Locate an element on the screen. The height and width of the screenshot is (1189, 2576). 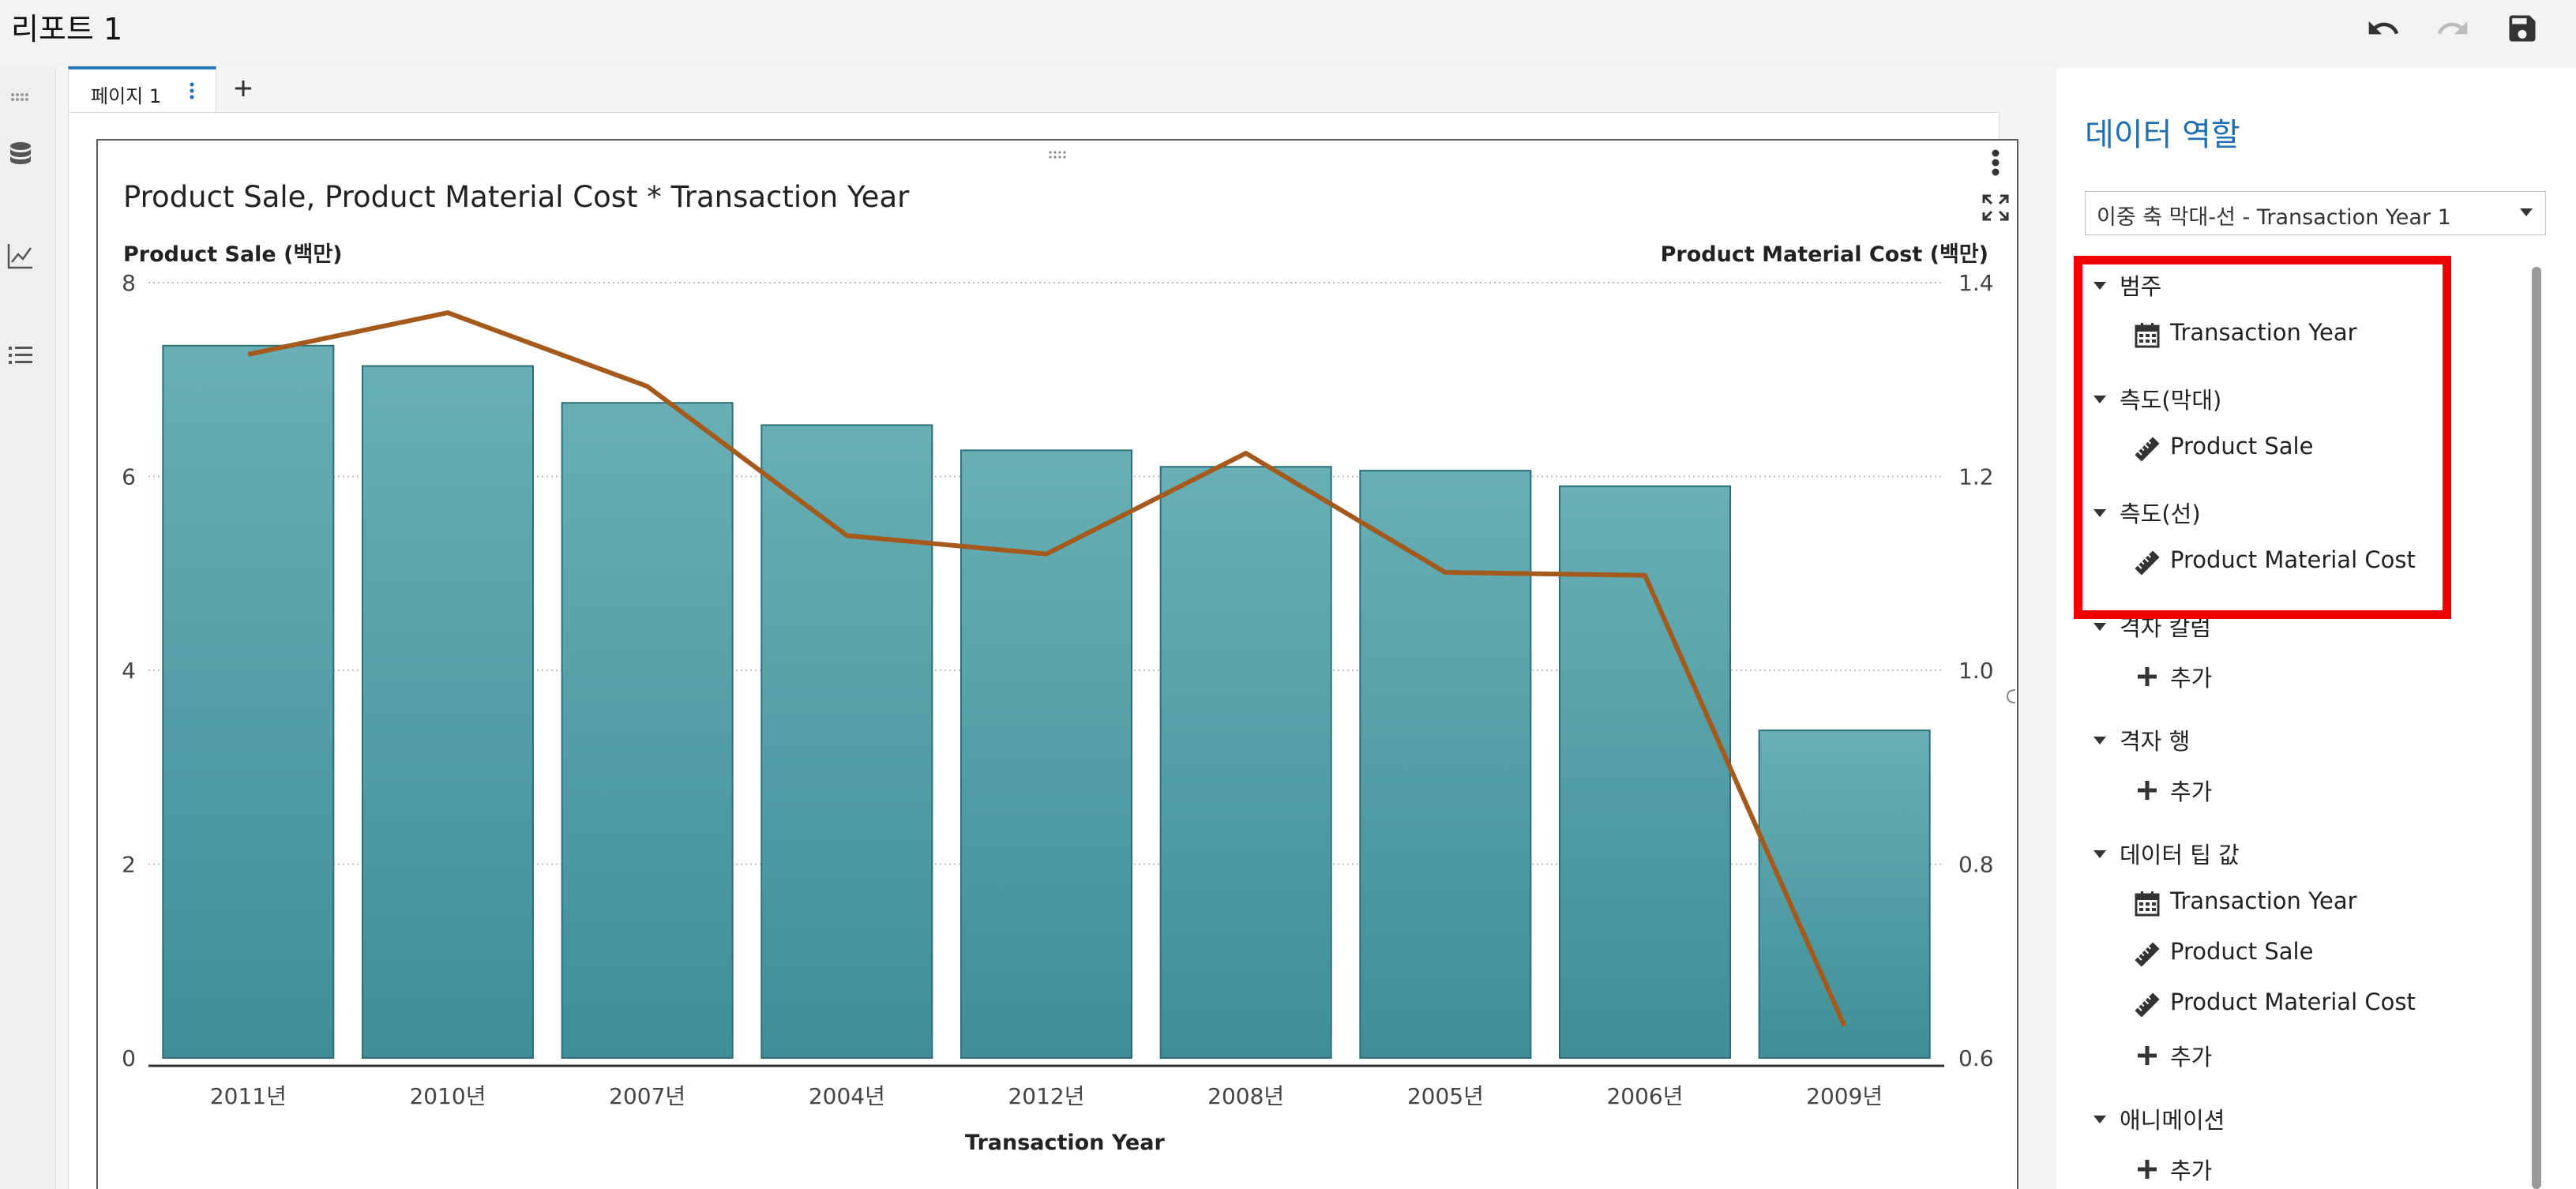
x-tick-label: 2005년 is located at coordinates (1445, 1096).